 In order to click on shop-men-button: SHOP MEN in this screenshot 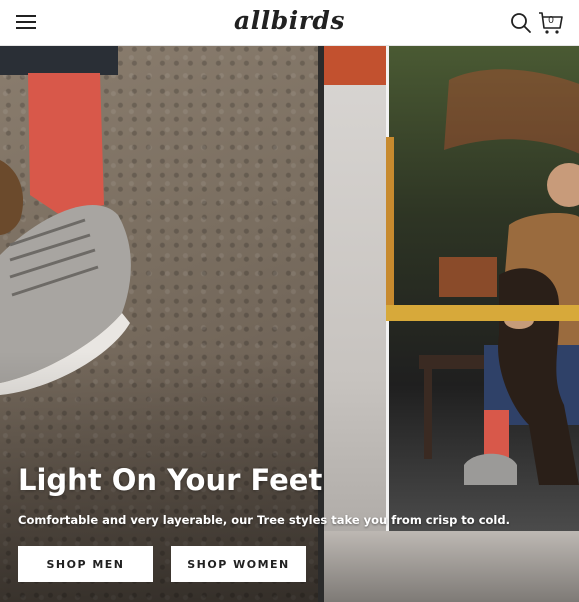, I will do `click(85, 564)`.